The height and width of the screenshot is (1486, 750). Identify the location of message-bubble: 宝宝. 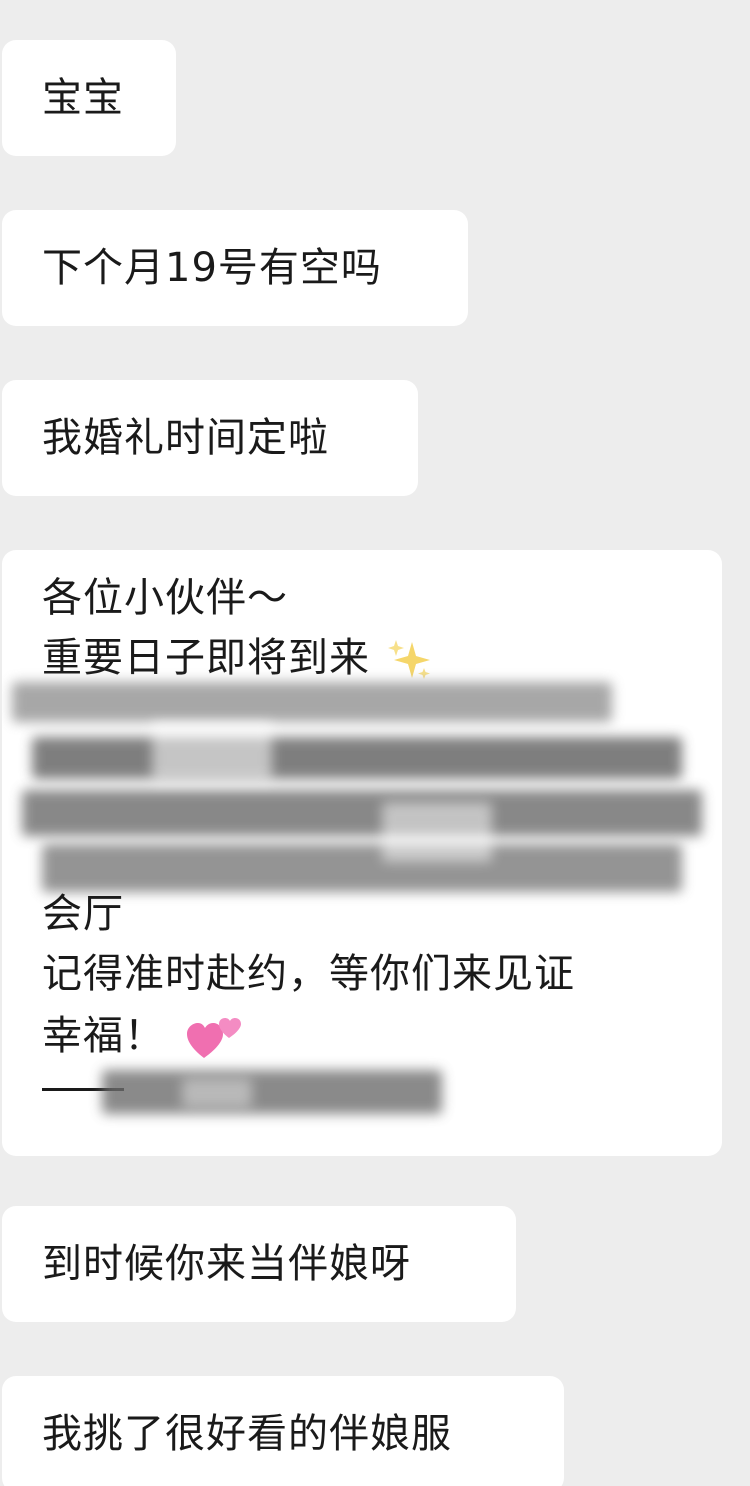
(89, 98).